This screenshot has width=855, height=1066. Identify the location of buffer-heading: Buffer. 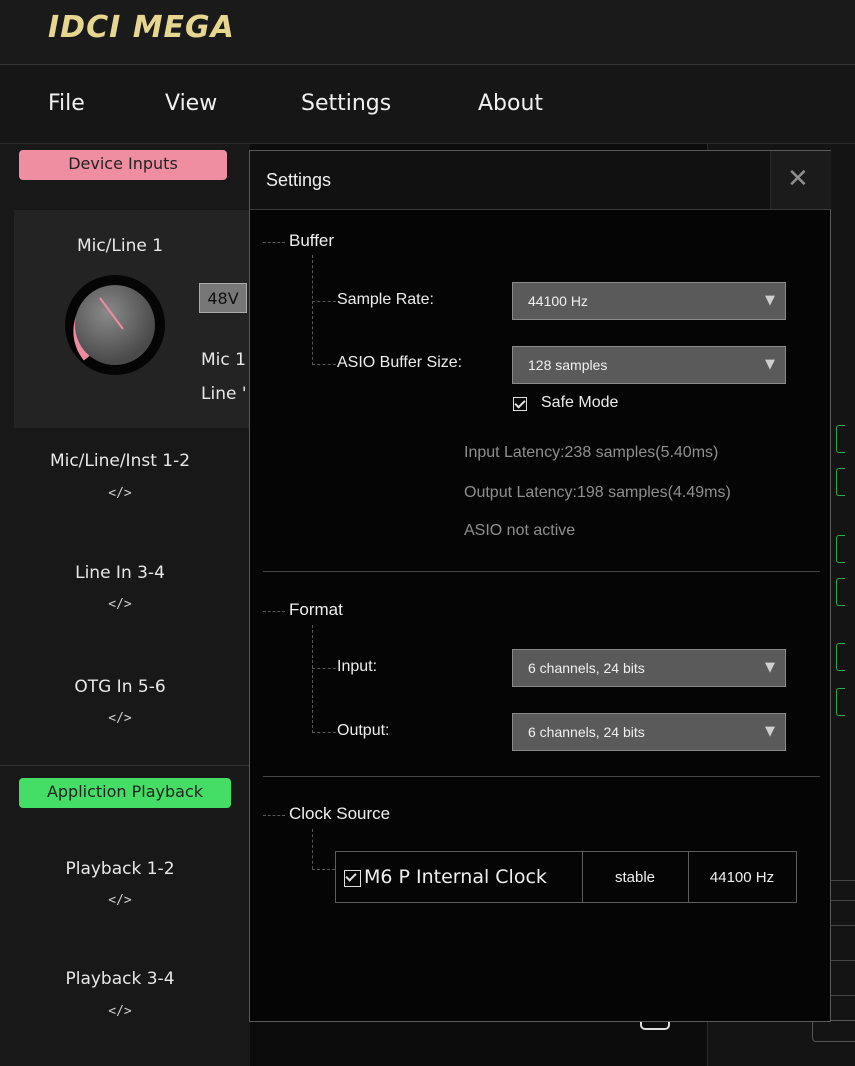
(312, 240).